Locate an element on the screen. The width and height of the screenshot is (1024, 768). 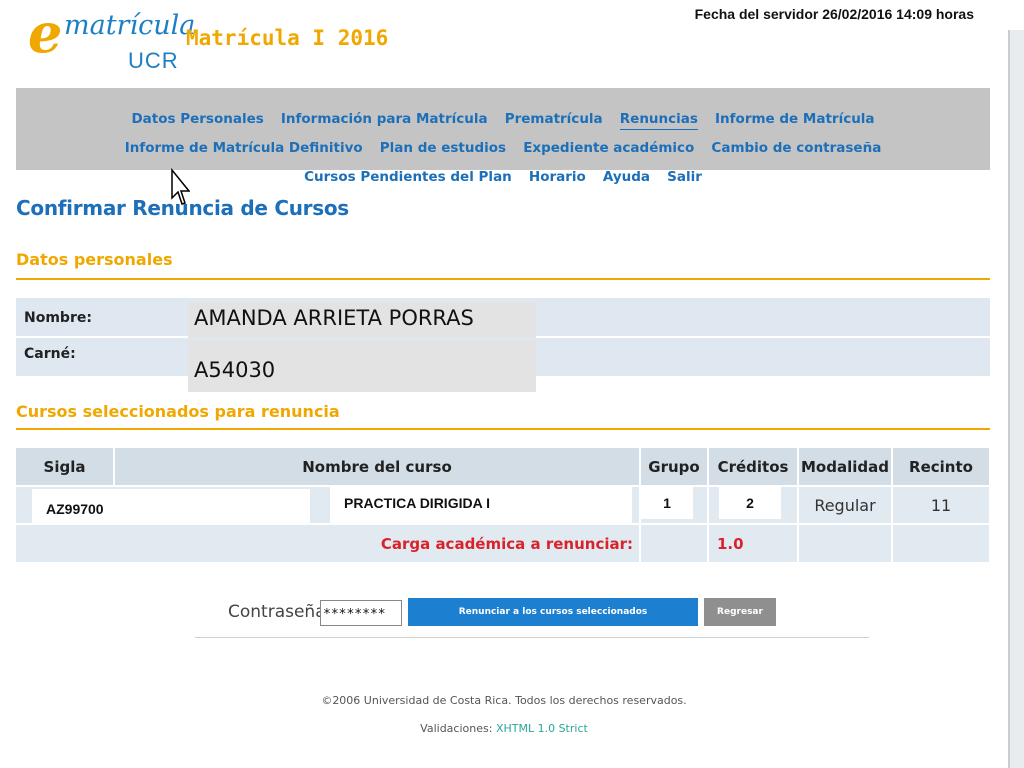
col-header-grupo: Grupo is located at coordinates (674, 467).